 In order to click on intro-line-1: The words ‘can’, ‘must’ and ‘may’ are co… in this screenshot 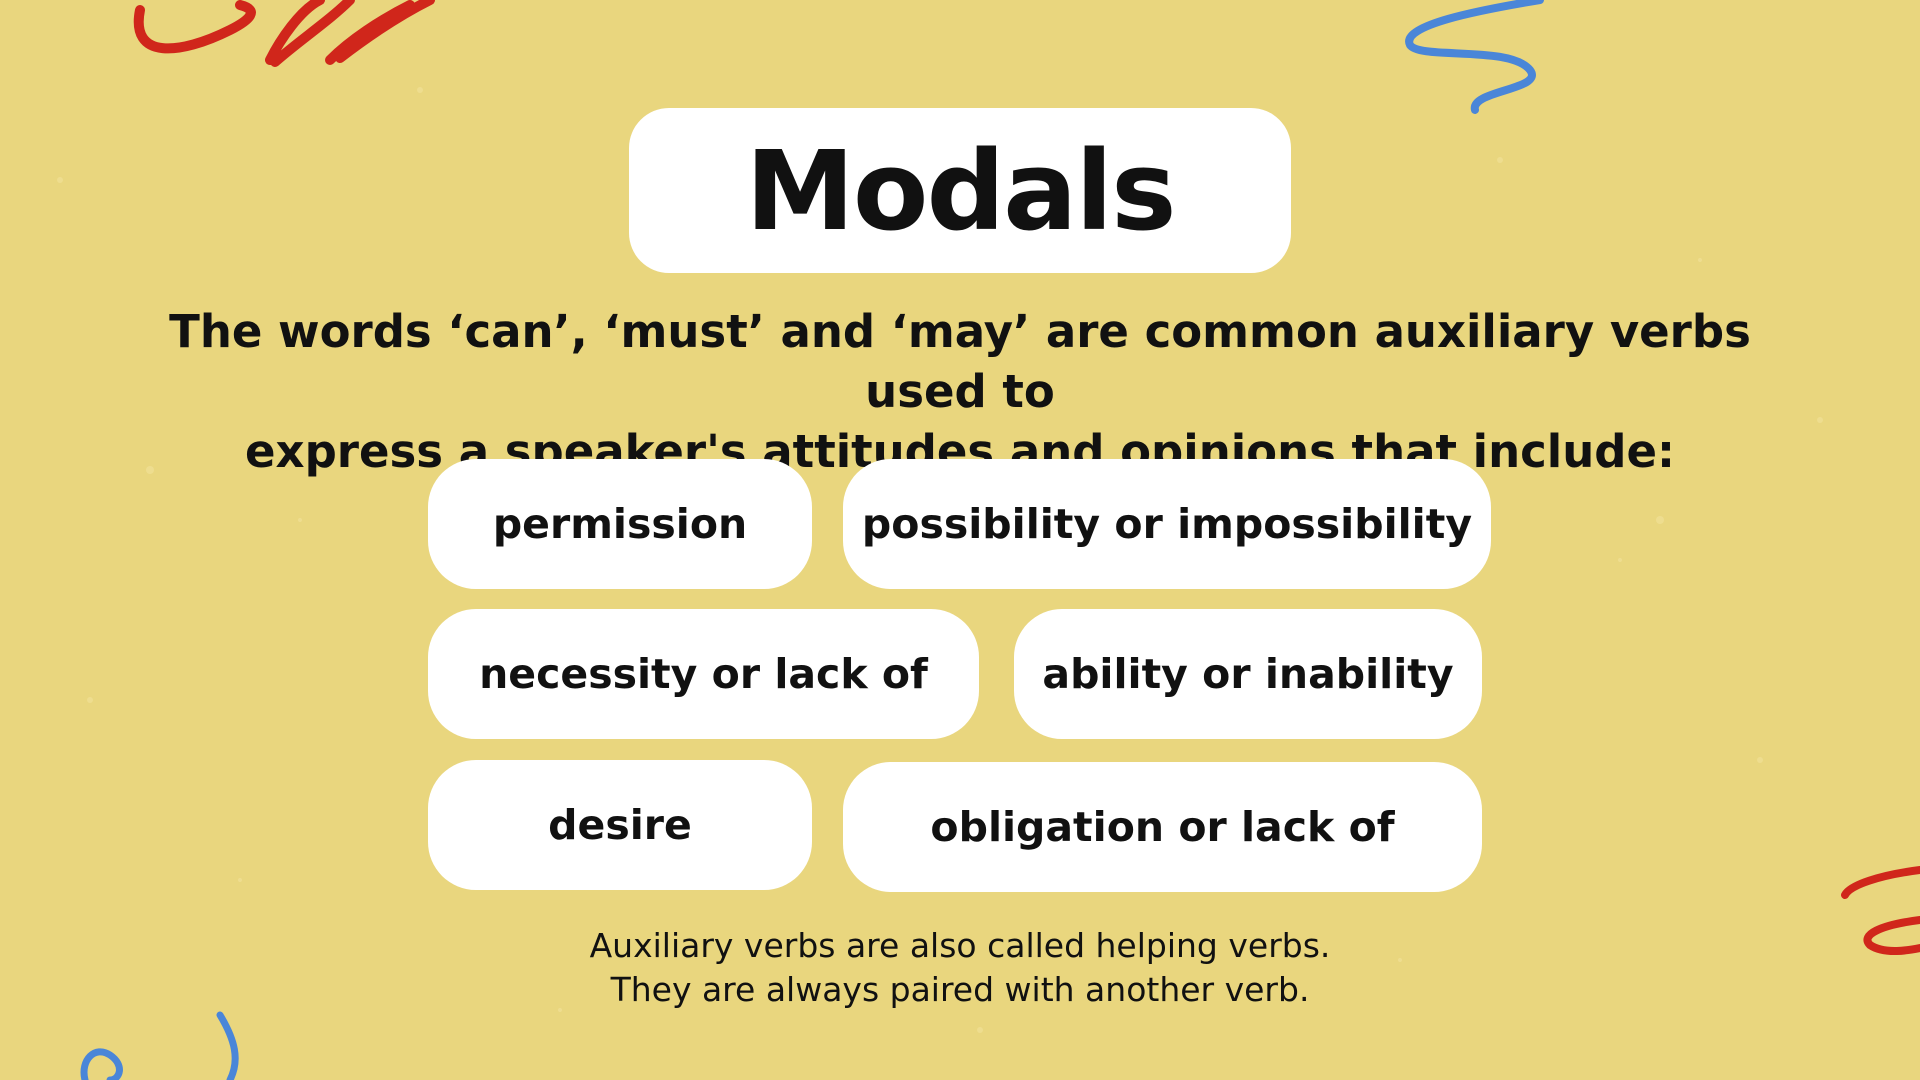, I will do `click(960, 361)`.